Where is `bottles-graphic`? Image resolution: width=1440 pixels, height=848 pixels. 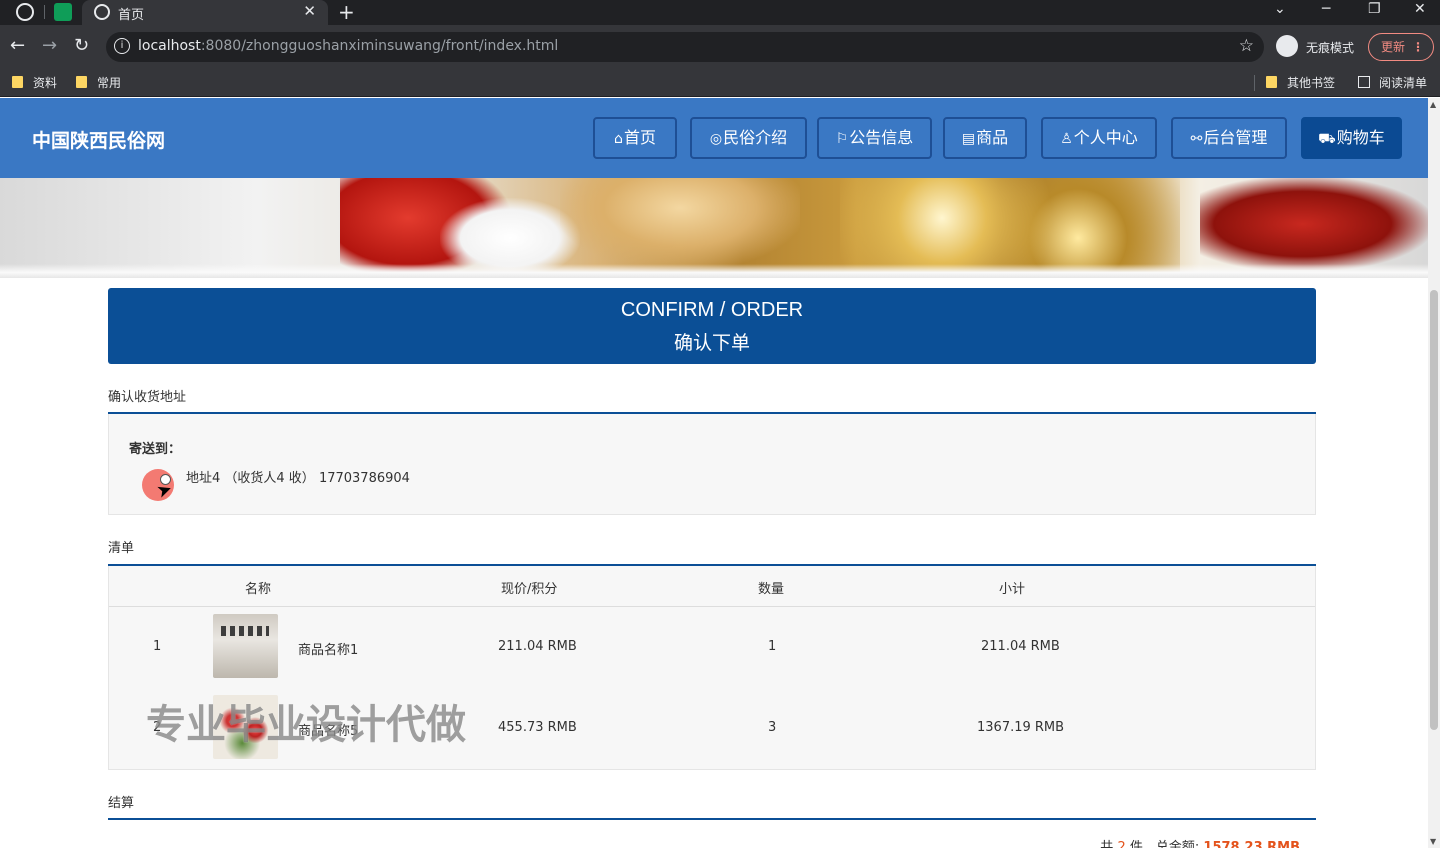 bottles-graphic is located at coordinates (245, 631).